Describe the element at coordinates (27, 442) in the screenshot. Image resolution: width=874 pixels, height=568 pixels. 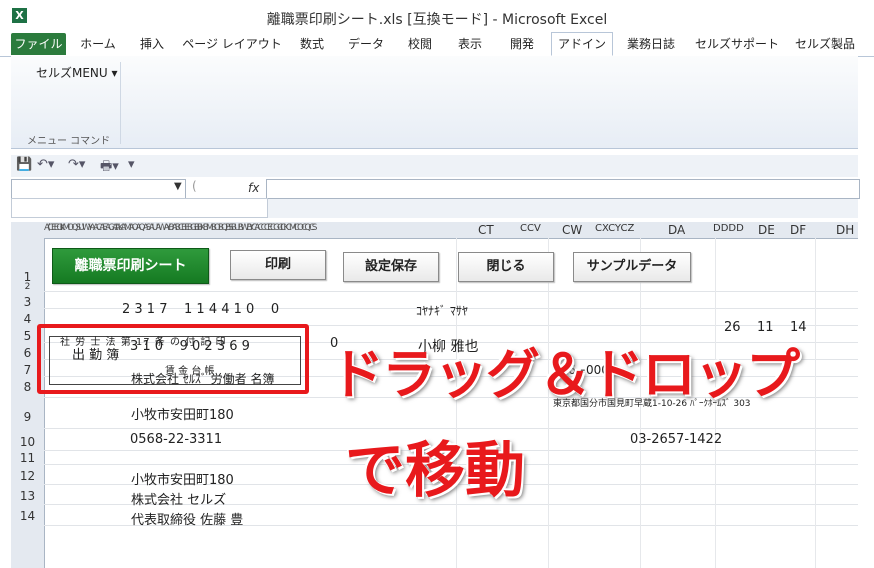
I see `row-header: 10` at that location.